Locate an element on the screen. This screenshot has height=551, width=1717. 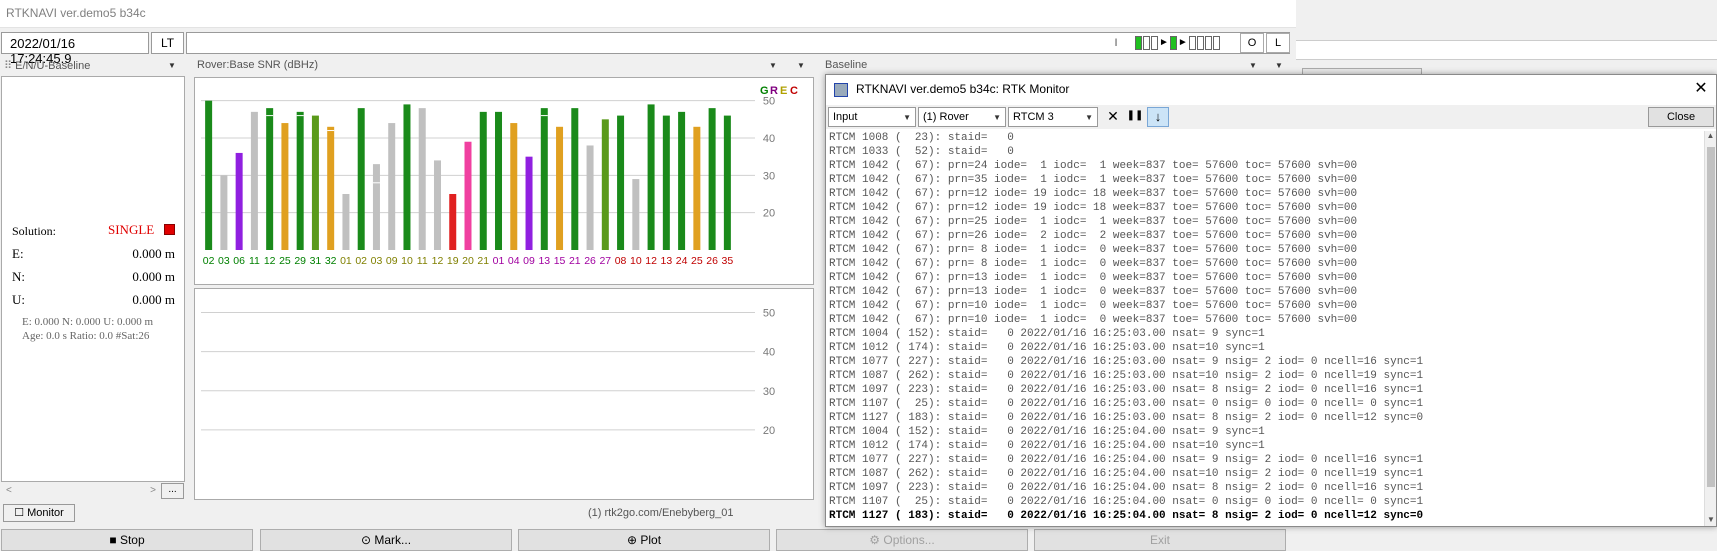
solution-indicator is located at coordinates (169, 229).